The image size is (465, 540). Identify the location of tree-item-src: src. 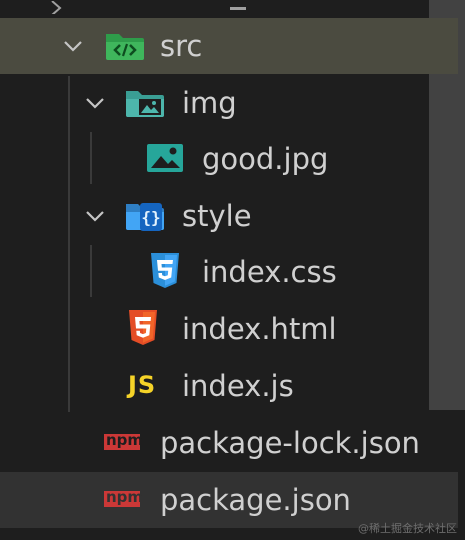
(229, 46).